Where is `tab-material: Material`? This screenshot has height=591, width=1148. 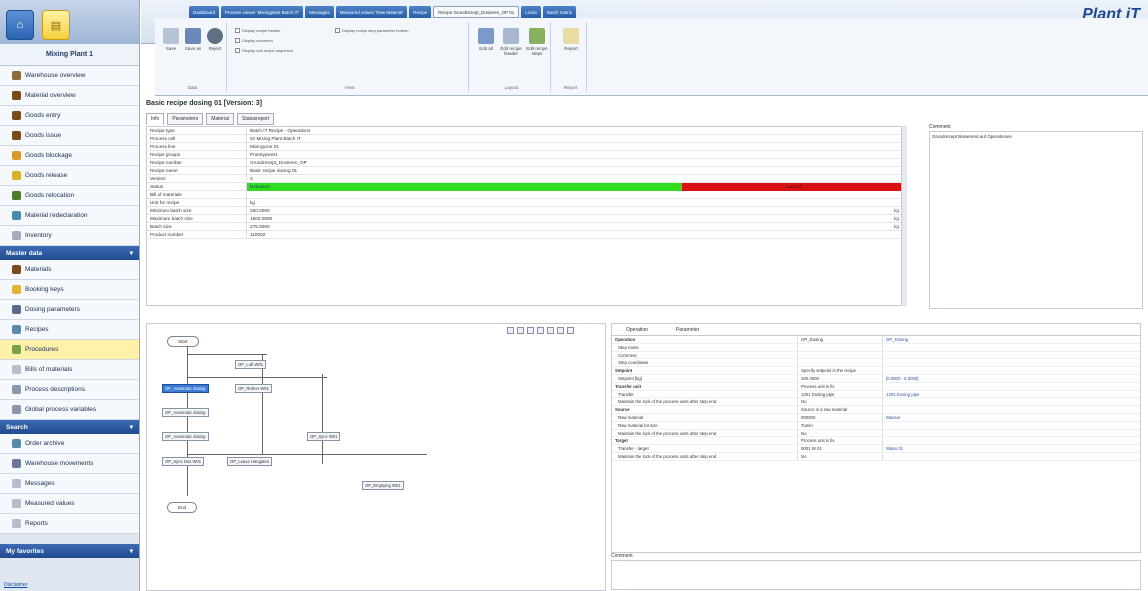 tab-material: Material is located at coordinates (220, 119).